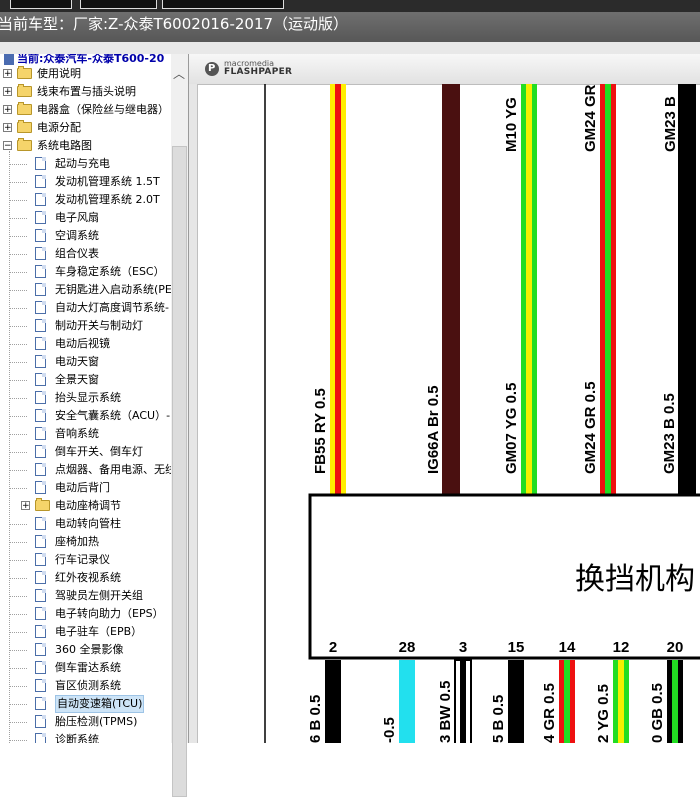  I want to click on wire-label: FB55 RY 0.5, so click(320, 431).